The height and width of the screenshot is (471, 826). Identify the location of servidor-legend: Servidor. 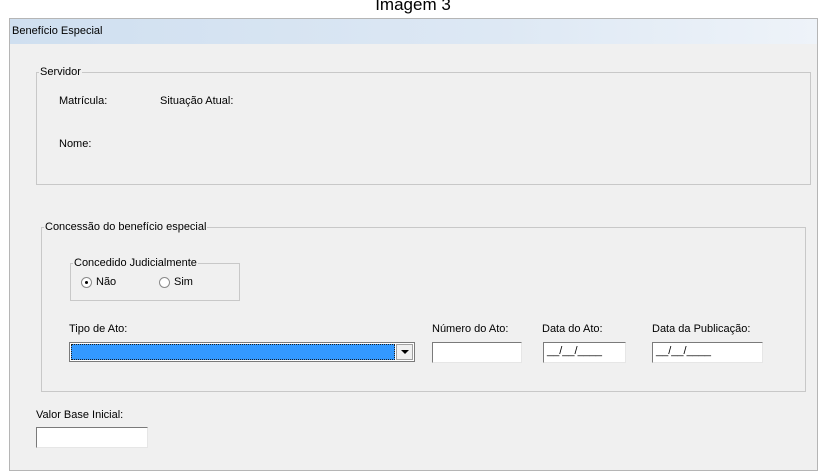
(60, 72).